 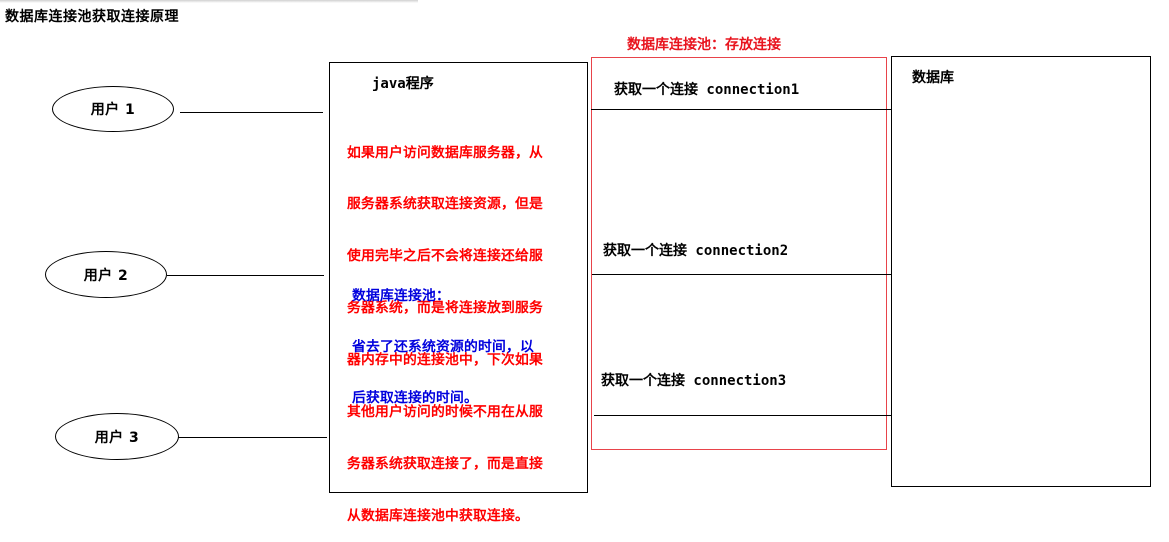 I want to click on blue-note-line: 后获取连接的时间。, so click(x=415, y=398).